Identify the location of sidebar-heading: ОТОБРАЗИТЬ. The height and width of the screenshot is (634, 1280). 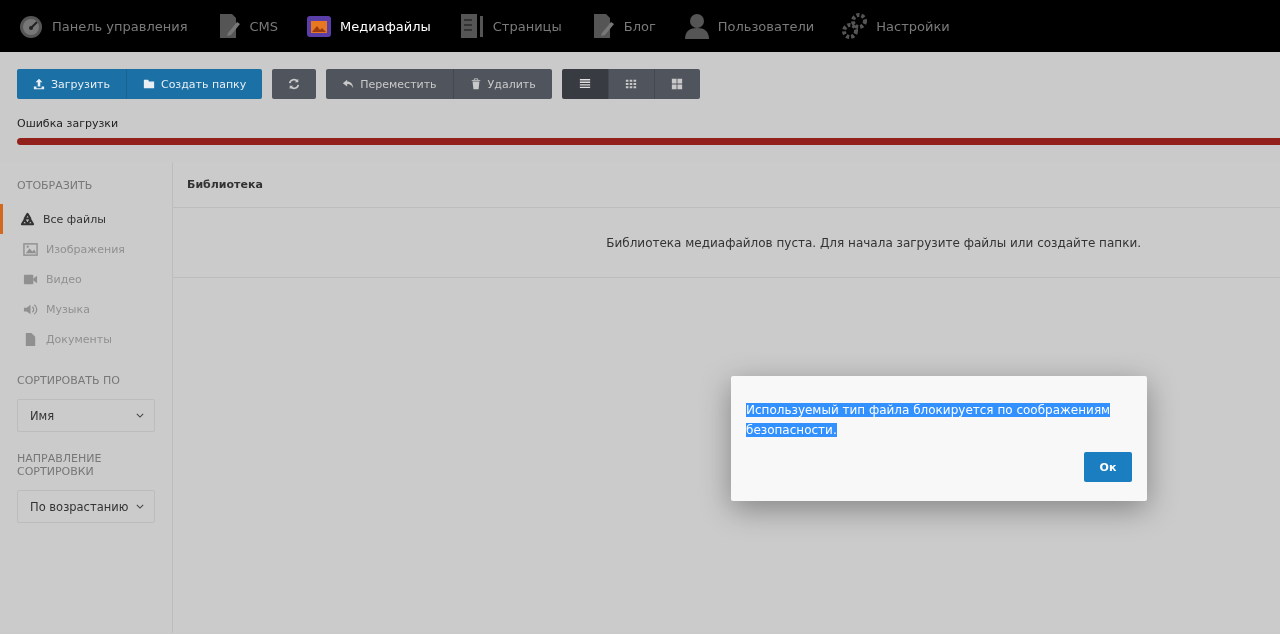
(55, 185).